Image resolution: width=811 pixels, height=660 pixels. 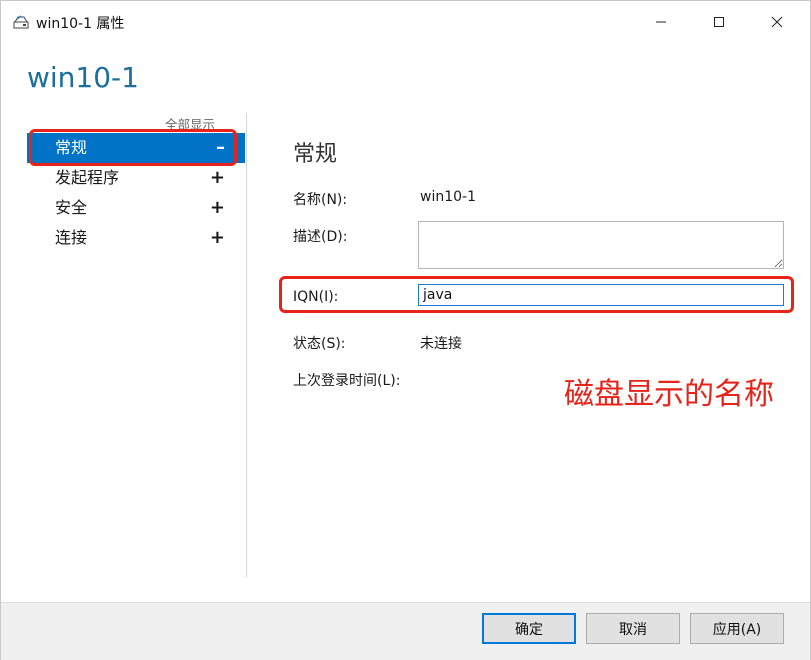 I want to click on maximize-icon, so click(x=719, y=22).